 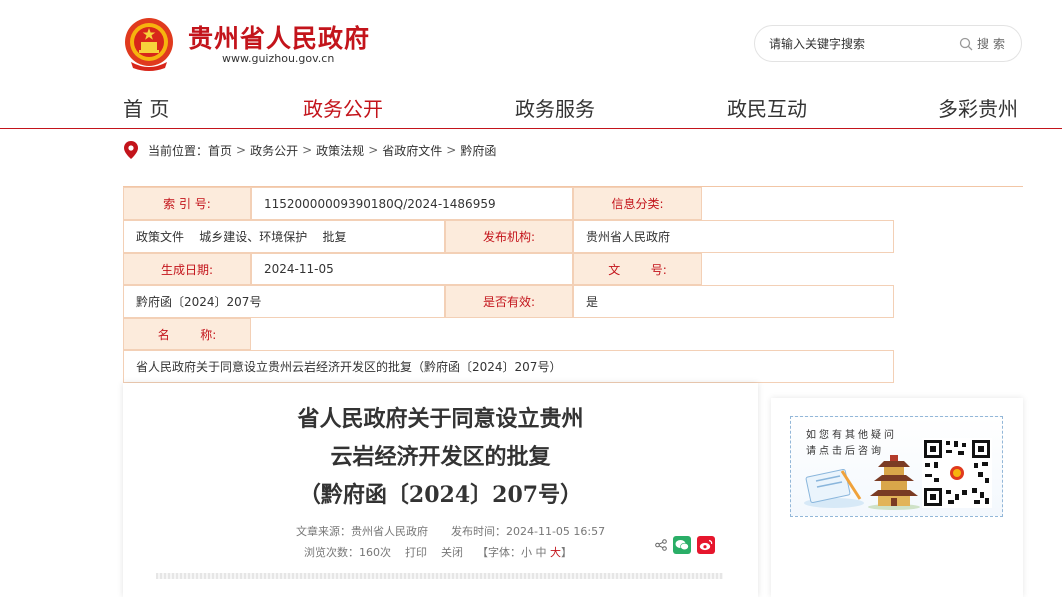 What do you see at coordinates (566, 552) in the screenshot?
I see `font-size-suffix: 】` at bounding box center [566, 552].